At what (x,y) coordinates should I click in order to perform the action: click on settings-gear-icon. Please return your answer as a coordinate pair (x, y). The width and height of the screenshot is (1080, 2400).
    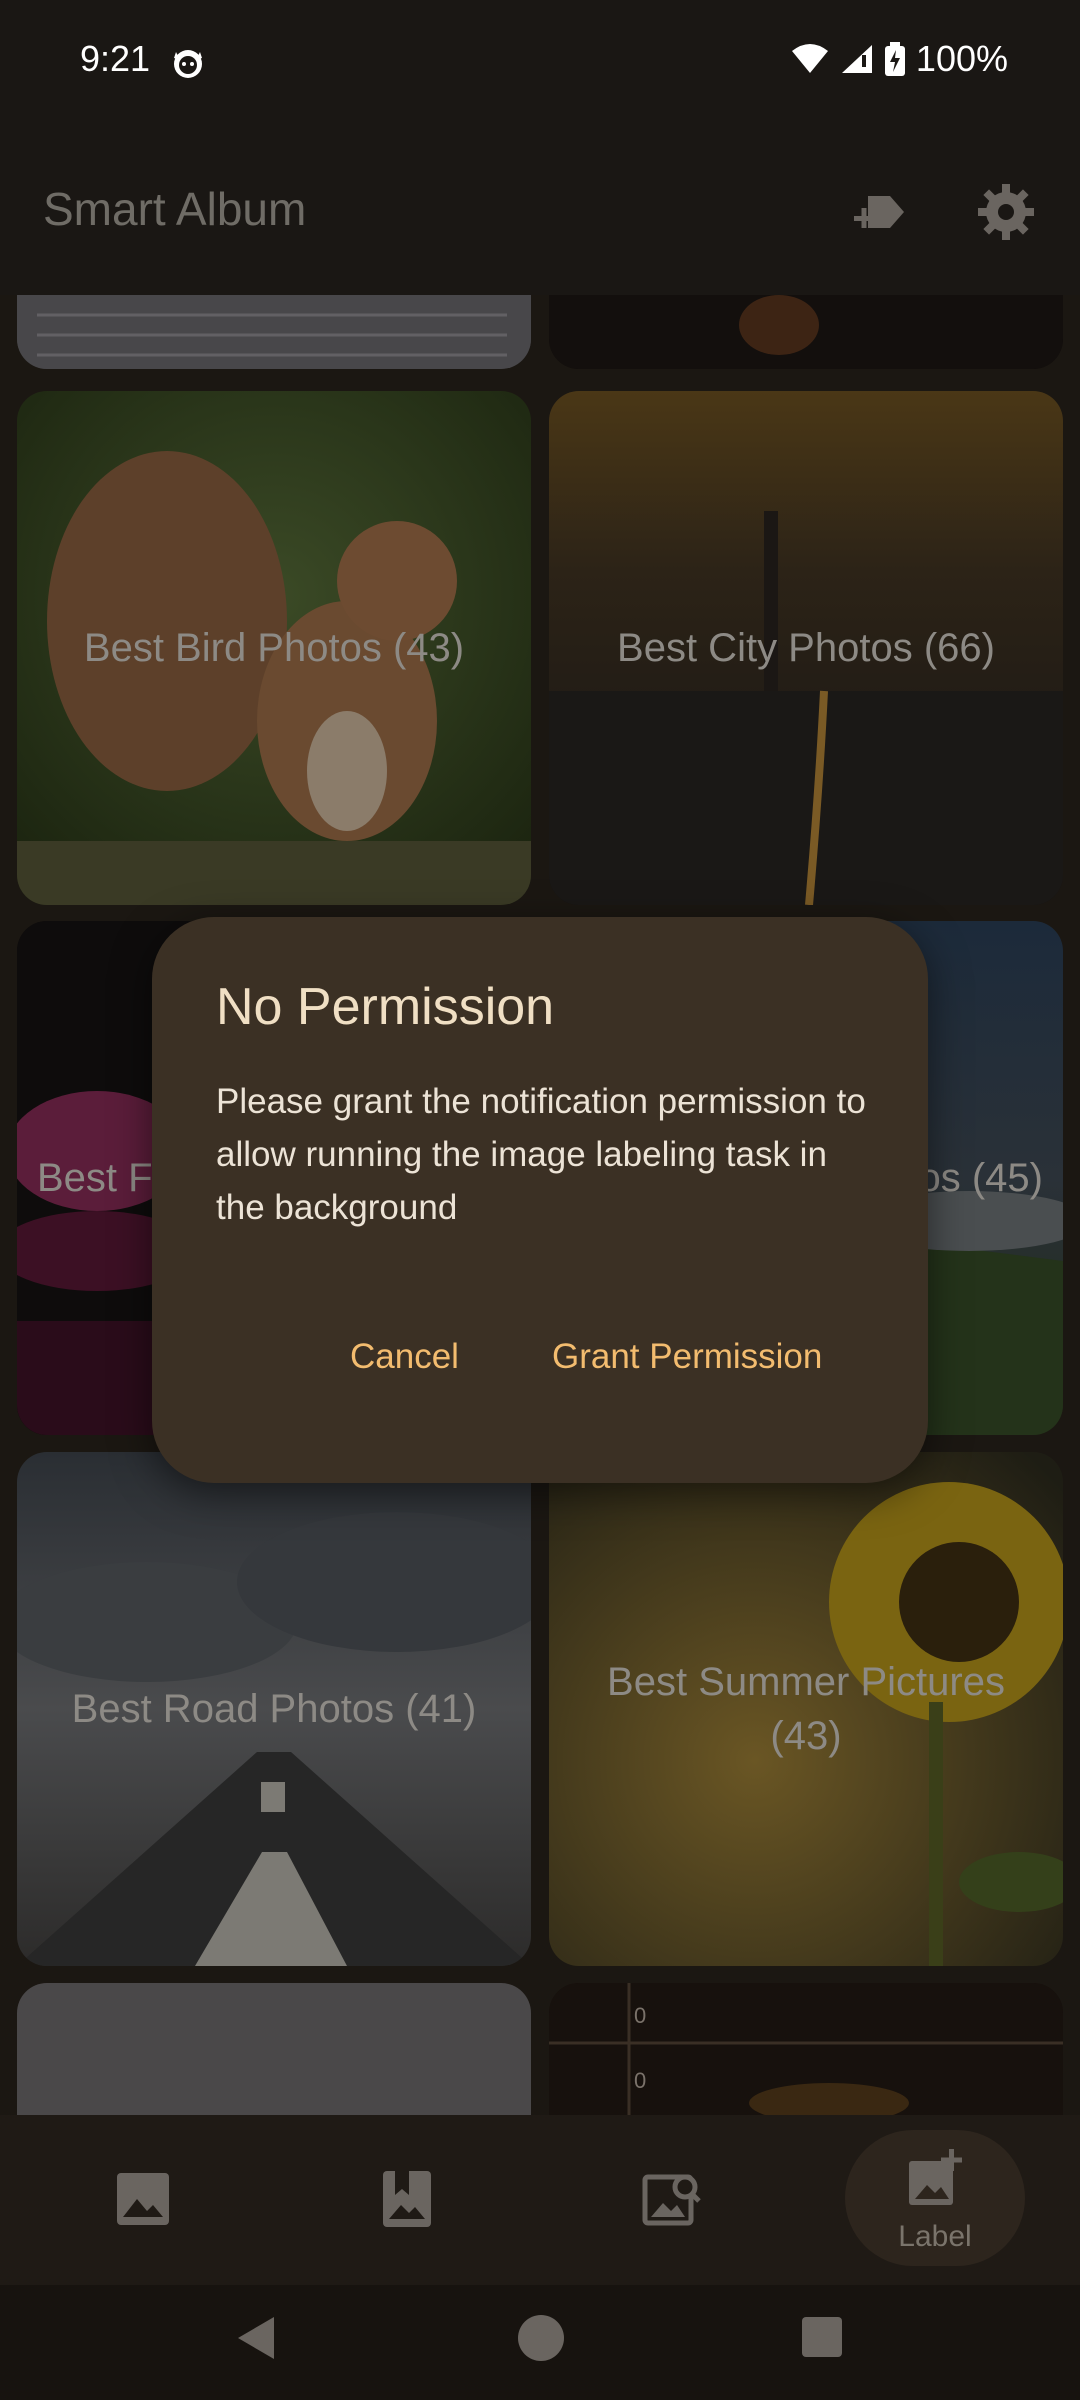
    Looking at the image, I should click on (1006, 212).